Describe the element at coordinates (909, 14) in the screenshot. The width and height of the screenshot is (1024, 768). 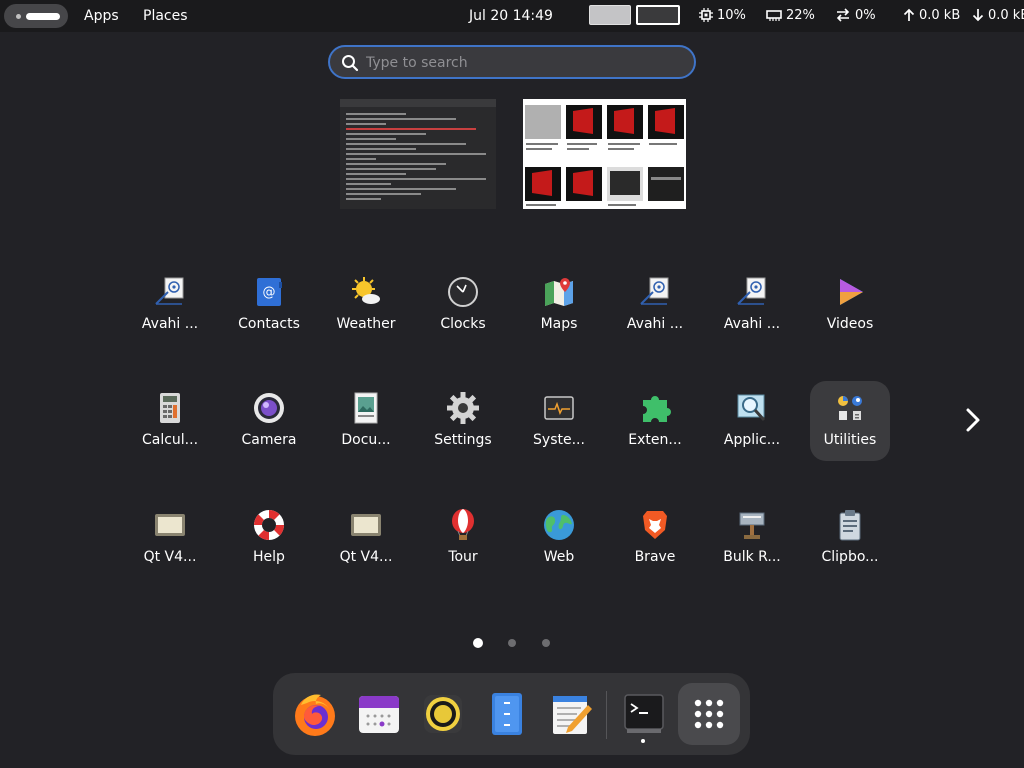
I see `upload-arrow-icon` at that location.